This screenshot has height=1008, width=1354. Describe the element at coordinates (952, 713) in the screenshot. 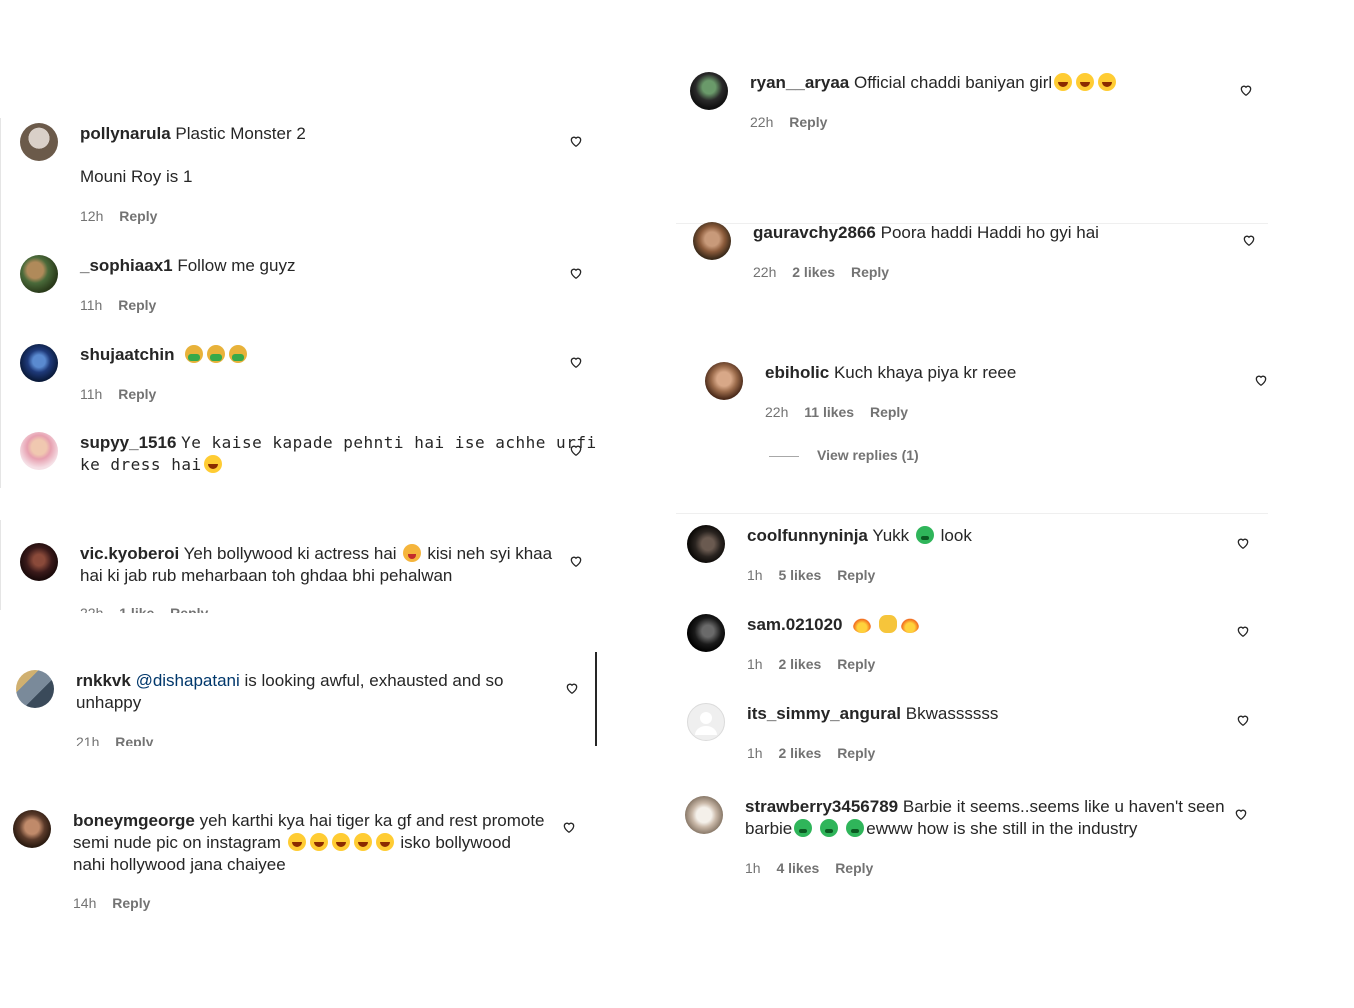

I see `comment-text: Bkwassssss` at that location.